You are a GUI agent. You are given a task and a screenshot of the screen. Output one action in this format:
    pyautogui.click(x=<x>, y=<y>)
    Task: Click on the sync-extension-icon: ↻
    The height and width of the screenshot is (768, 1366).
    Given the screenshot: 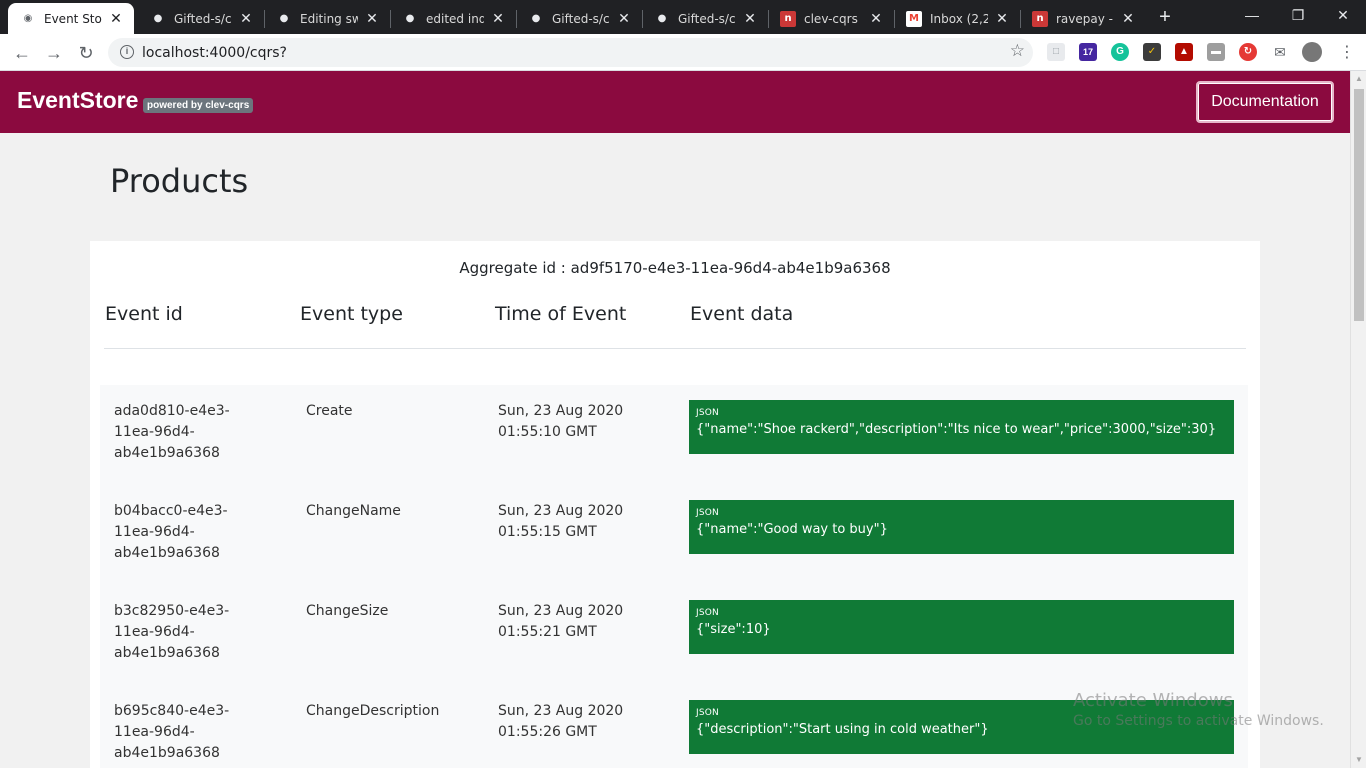 What is the action you would take?
    pyautogui.click(x=1248, y=52)
    